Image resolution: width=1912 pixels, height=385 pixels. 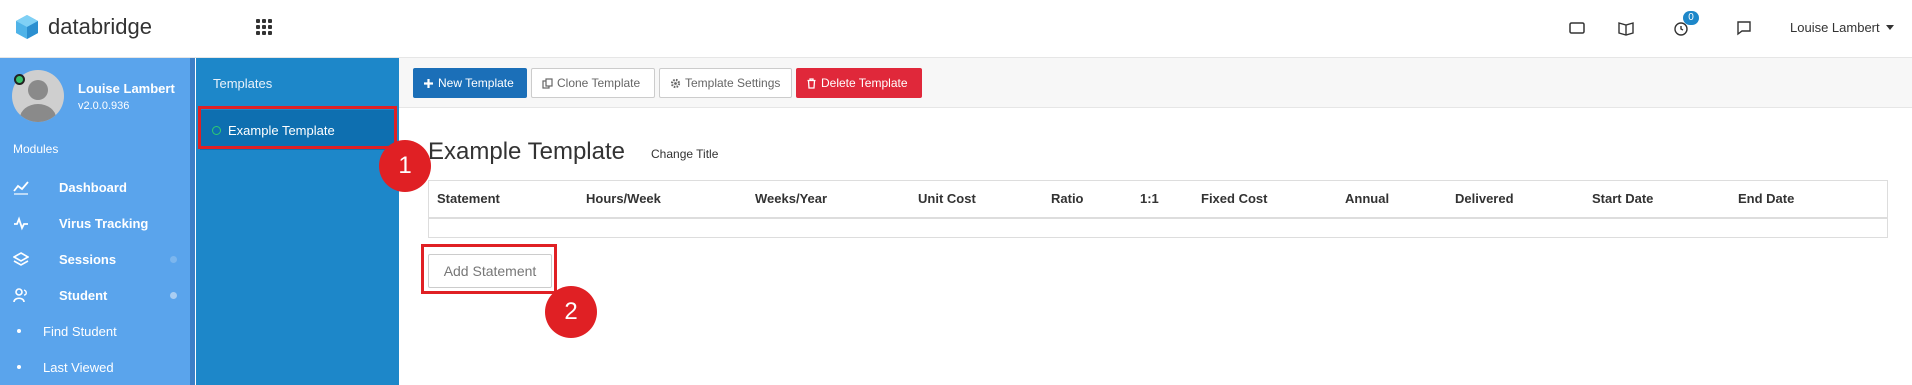 What do you see at coordinates (192, 221) in the screenshot?
I see `sidebar-scrollbar` at bounding box center [192, 221].